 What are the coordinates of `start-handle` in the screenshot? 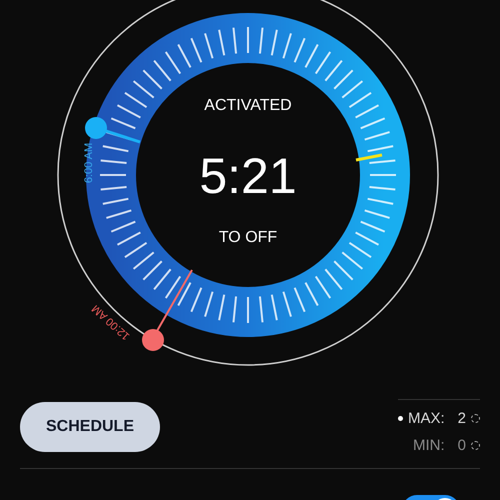 It's located at (112, 130).